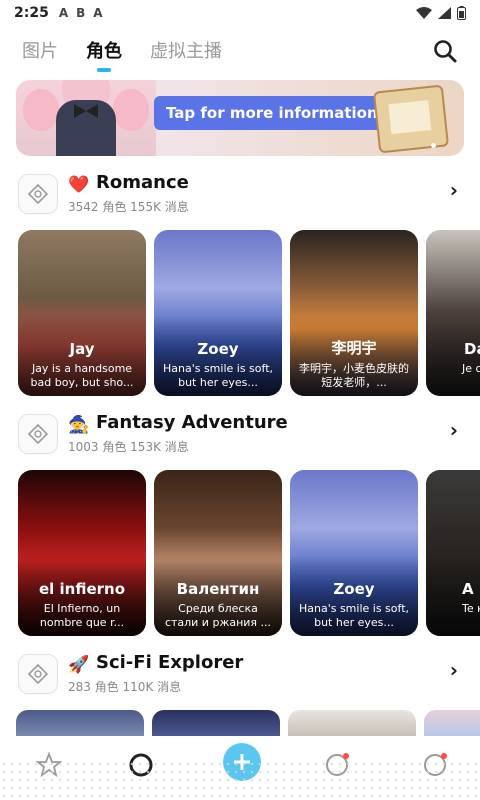 This screenshot has width=480, height=800. Describe the element at coordinates (240, 435) in the screenshot. I see `section-header: 🧙 Fantasy Adventure 1003 角色 153K 消息 ›` at that location.